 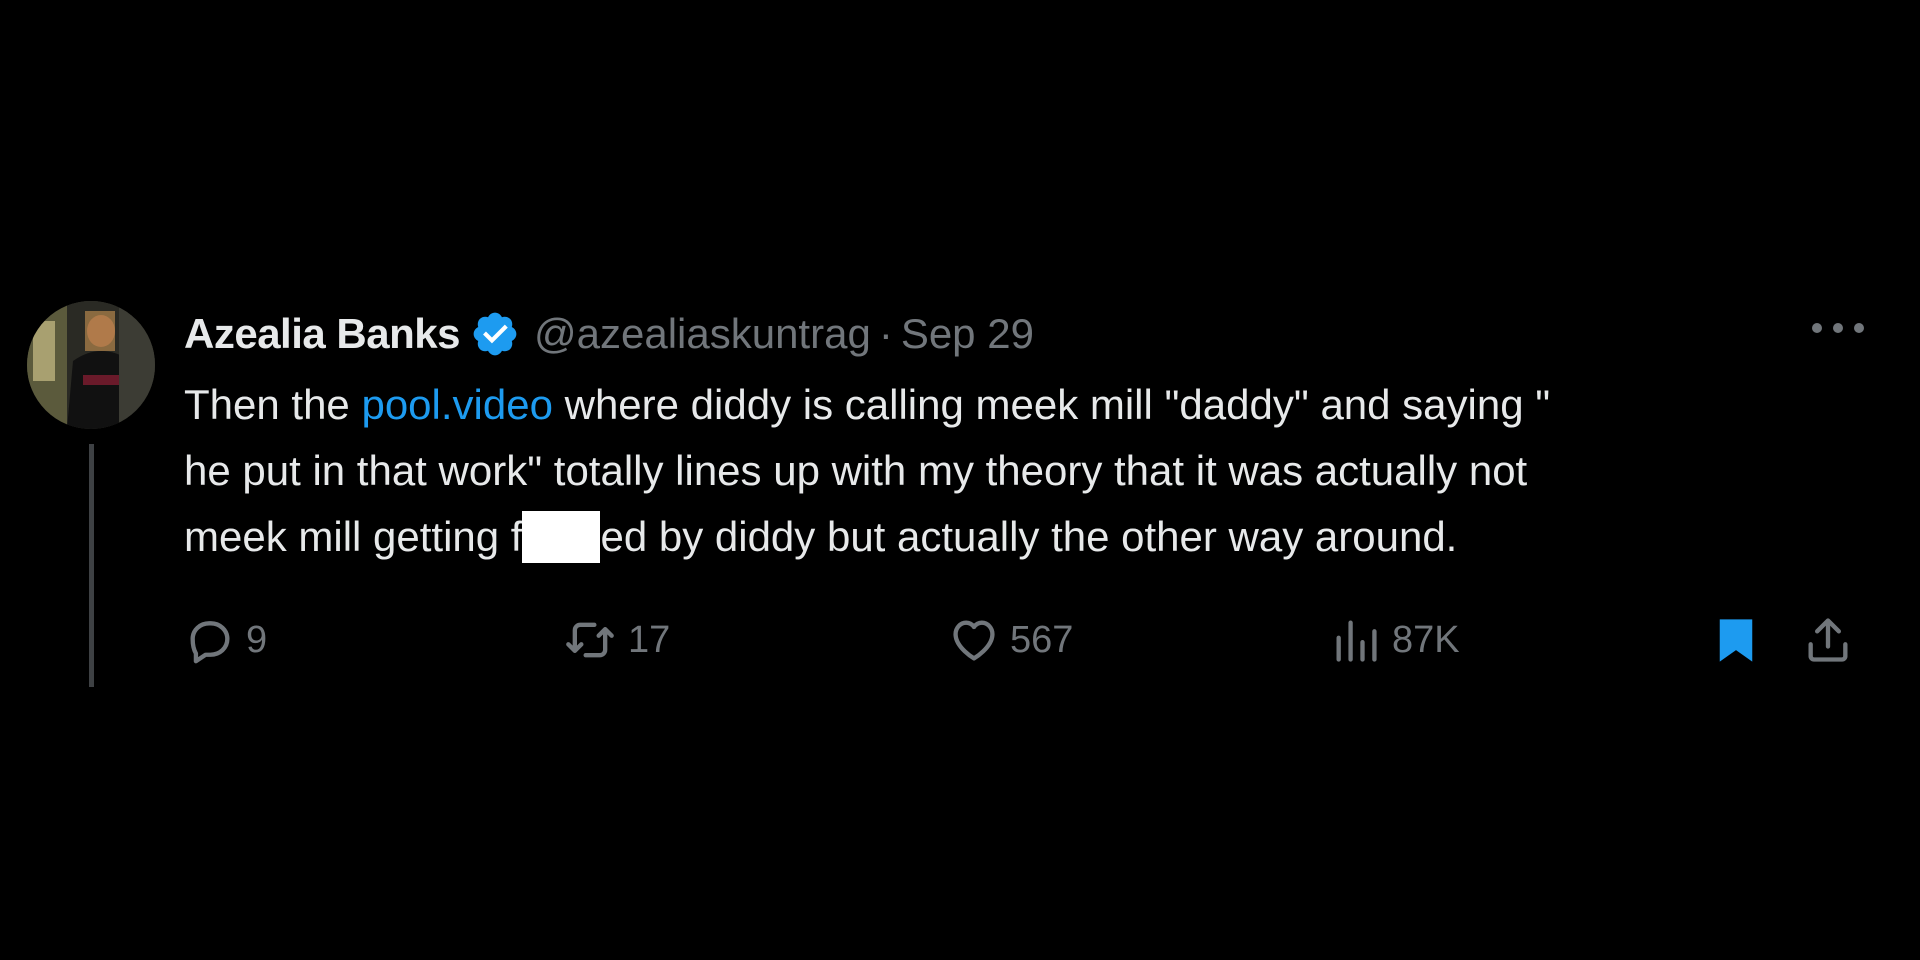 I want to click on avatar-image, so click(x=91, y=365).